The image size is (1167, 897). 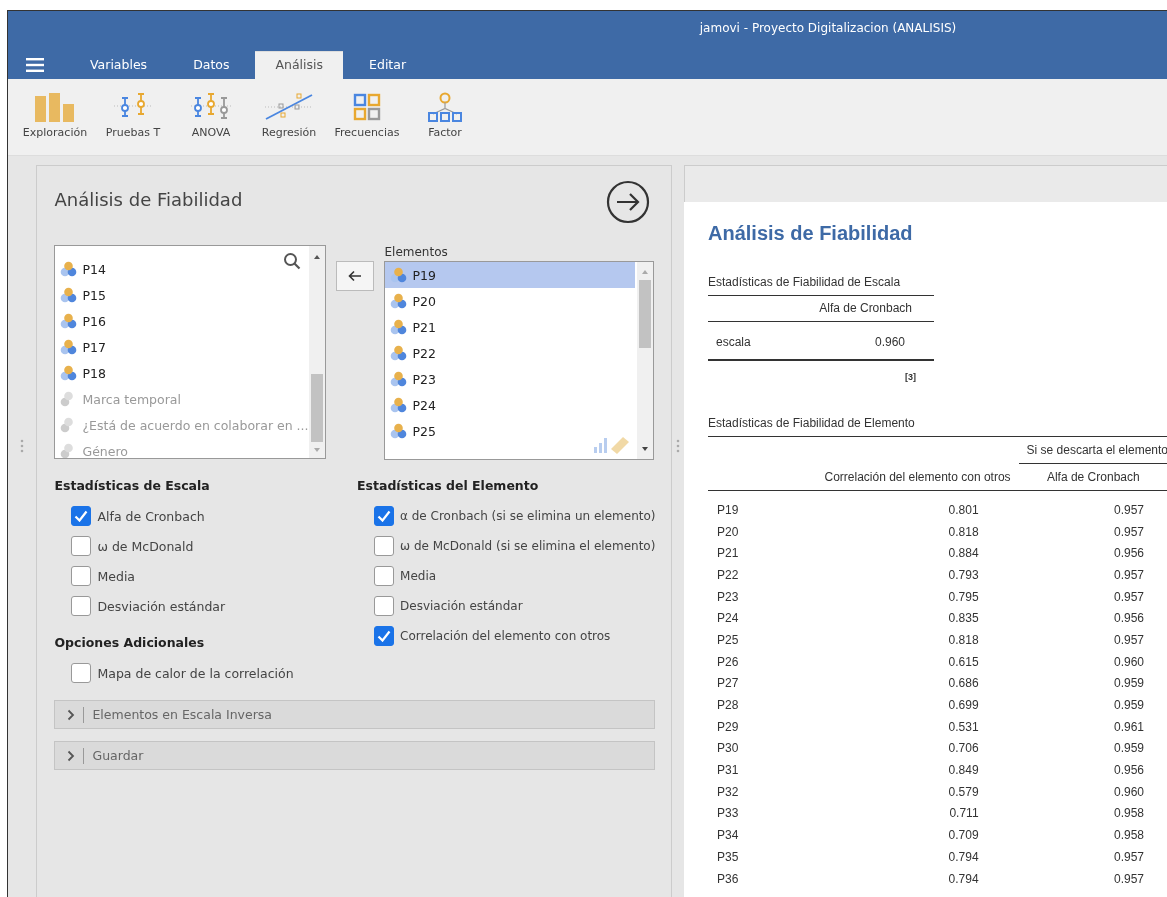 I want to click on table-cell: P25, so click(x=728, y=639).